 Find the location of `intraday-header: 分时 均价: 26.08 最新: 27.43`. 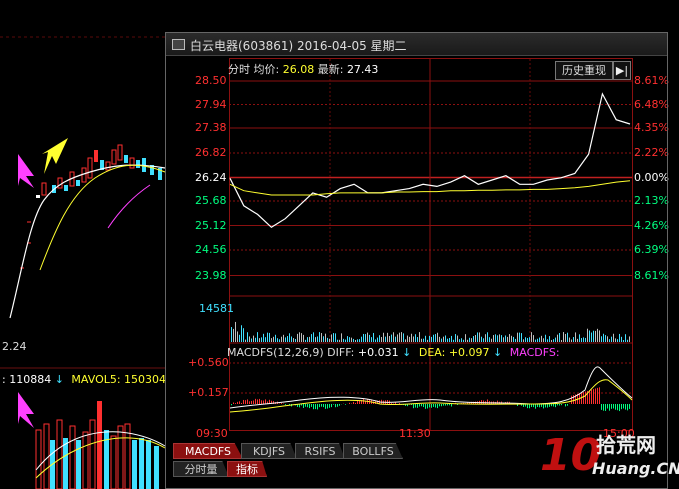

intraday-header: 分时 均价: 26.08 最新: 27.43 is located at coordinates (303, 70).